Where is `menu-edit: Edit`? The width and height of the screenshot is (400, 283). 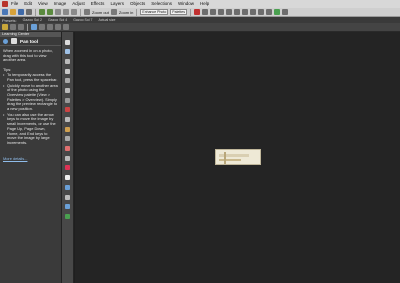
menu-edit: Edit is located at coordinates (28, 4).